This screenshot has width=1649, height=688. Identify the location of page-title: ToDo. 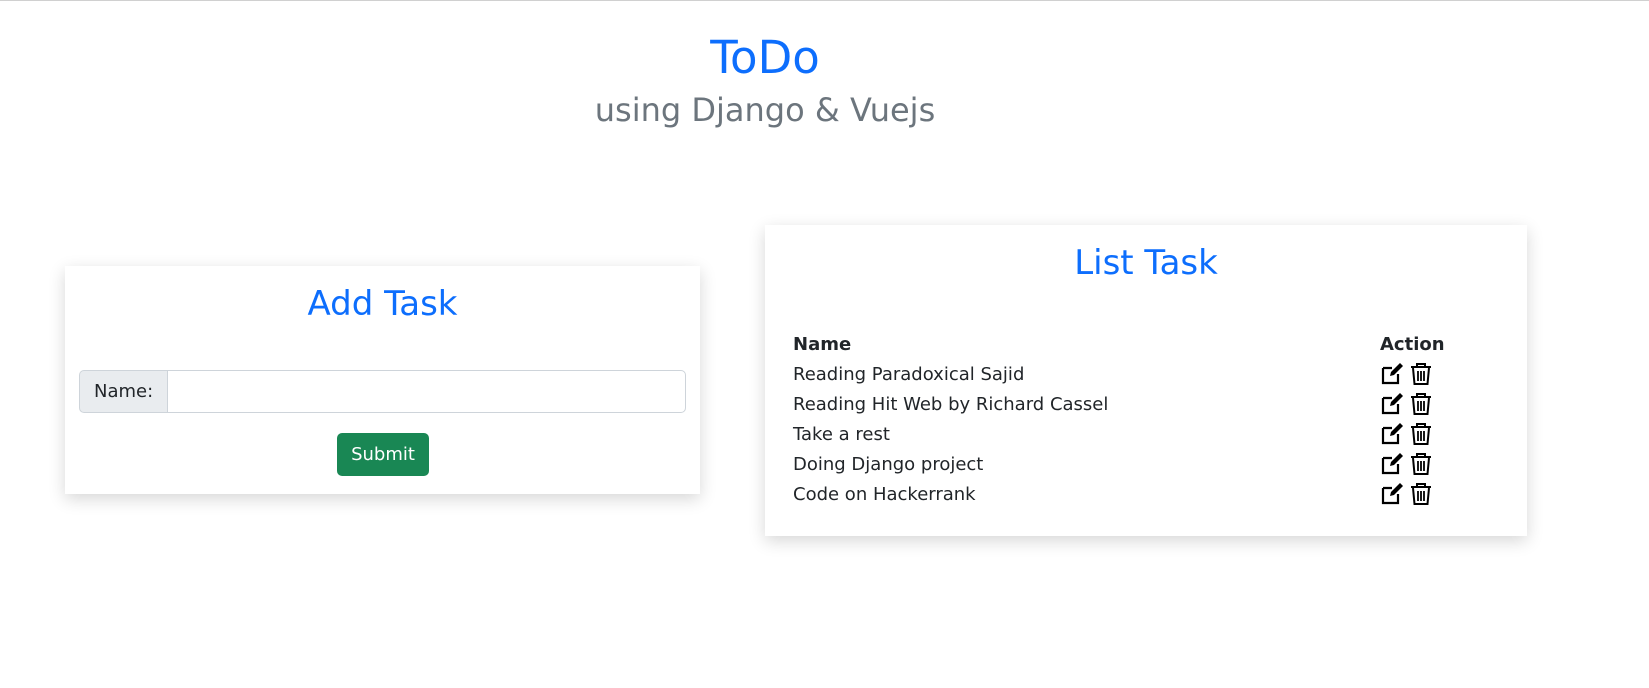
(765, 57).